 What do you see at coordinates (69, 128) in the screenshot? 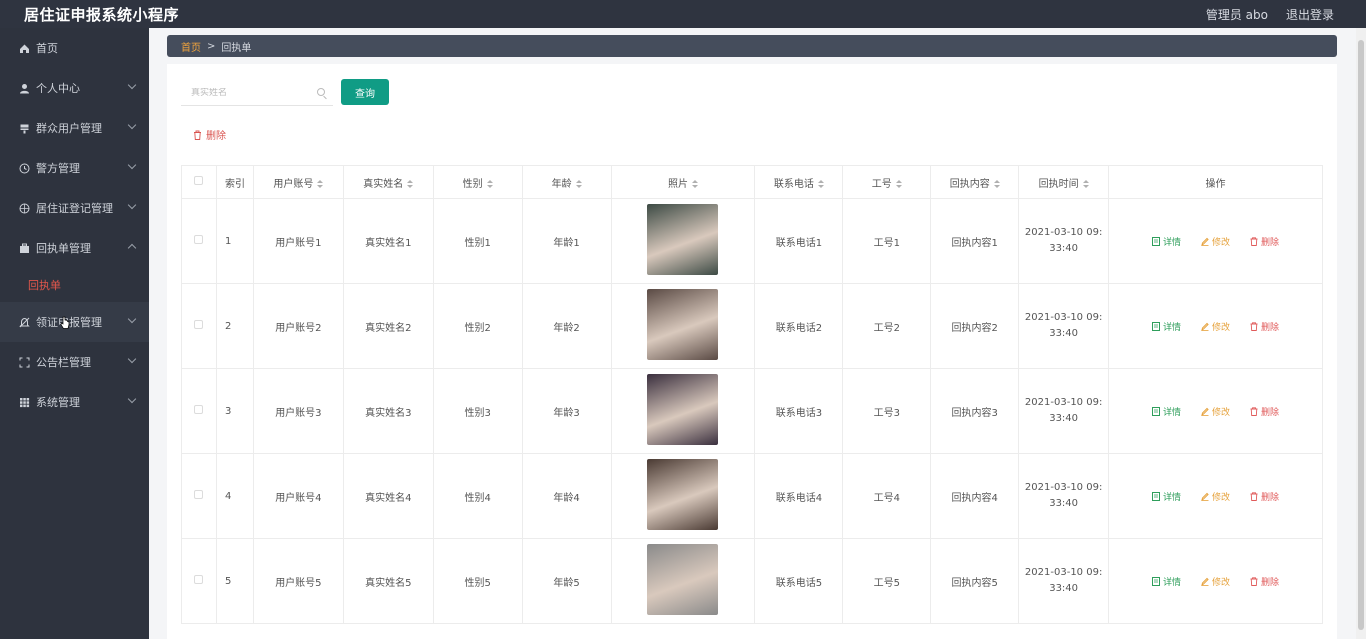
I see `sidebar-item-label: 群众用户管理` at bounding box center [69, 128].